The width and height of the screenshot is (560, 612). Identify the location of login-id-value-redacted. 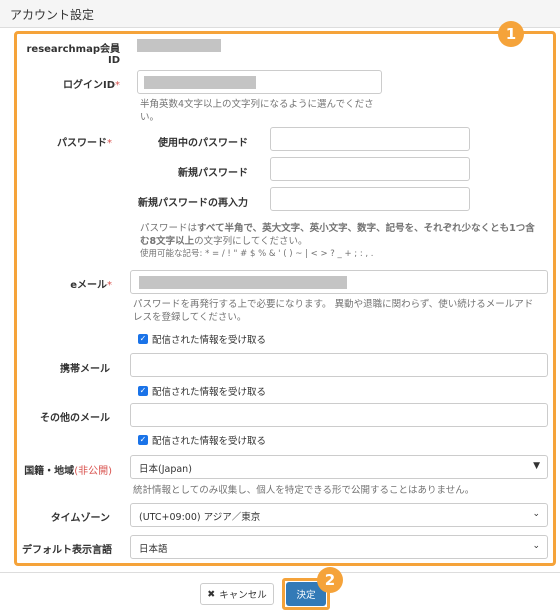
(200, 82).